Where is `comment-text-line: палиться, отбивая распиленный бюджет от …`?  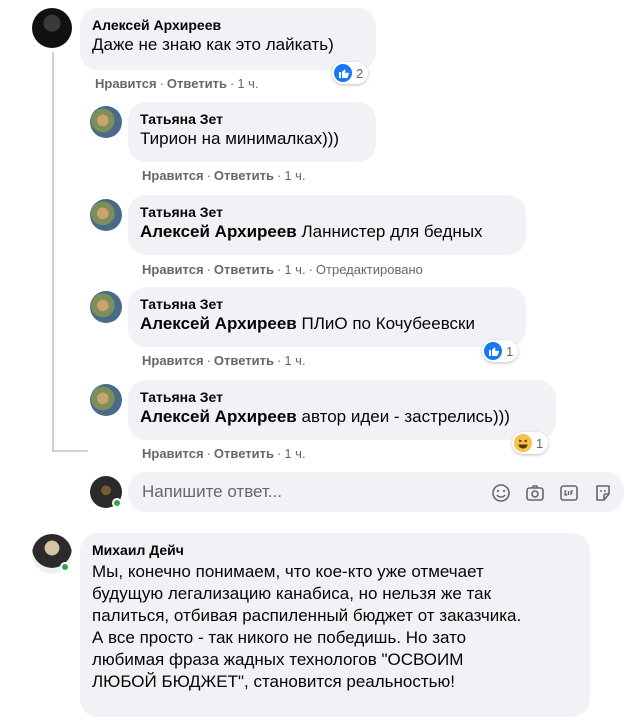
comment-text-line: палиться, отбивая распиленный бюджет от … is located at coordinates (307, 615).